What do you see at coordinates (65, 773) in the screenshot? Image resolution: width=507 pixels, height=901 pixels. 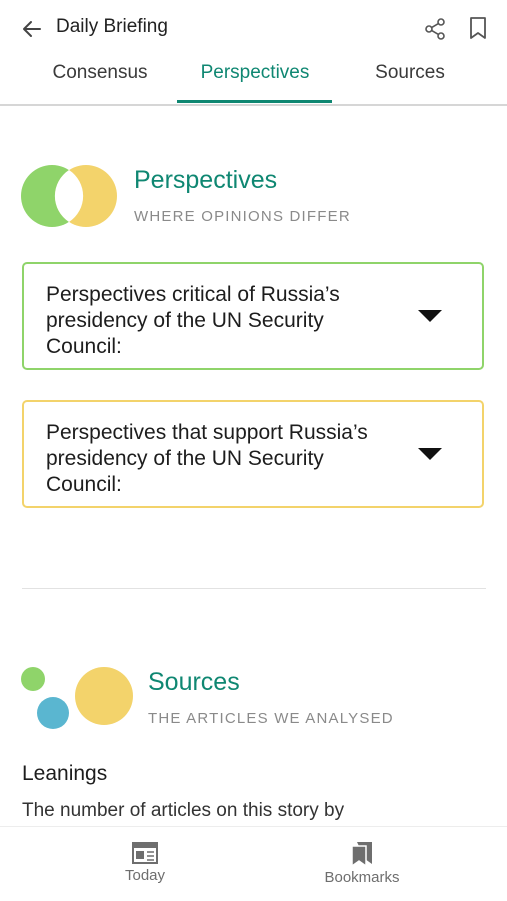 I see `leanings-heading: Leanings` at bounding box center [65, 773].